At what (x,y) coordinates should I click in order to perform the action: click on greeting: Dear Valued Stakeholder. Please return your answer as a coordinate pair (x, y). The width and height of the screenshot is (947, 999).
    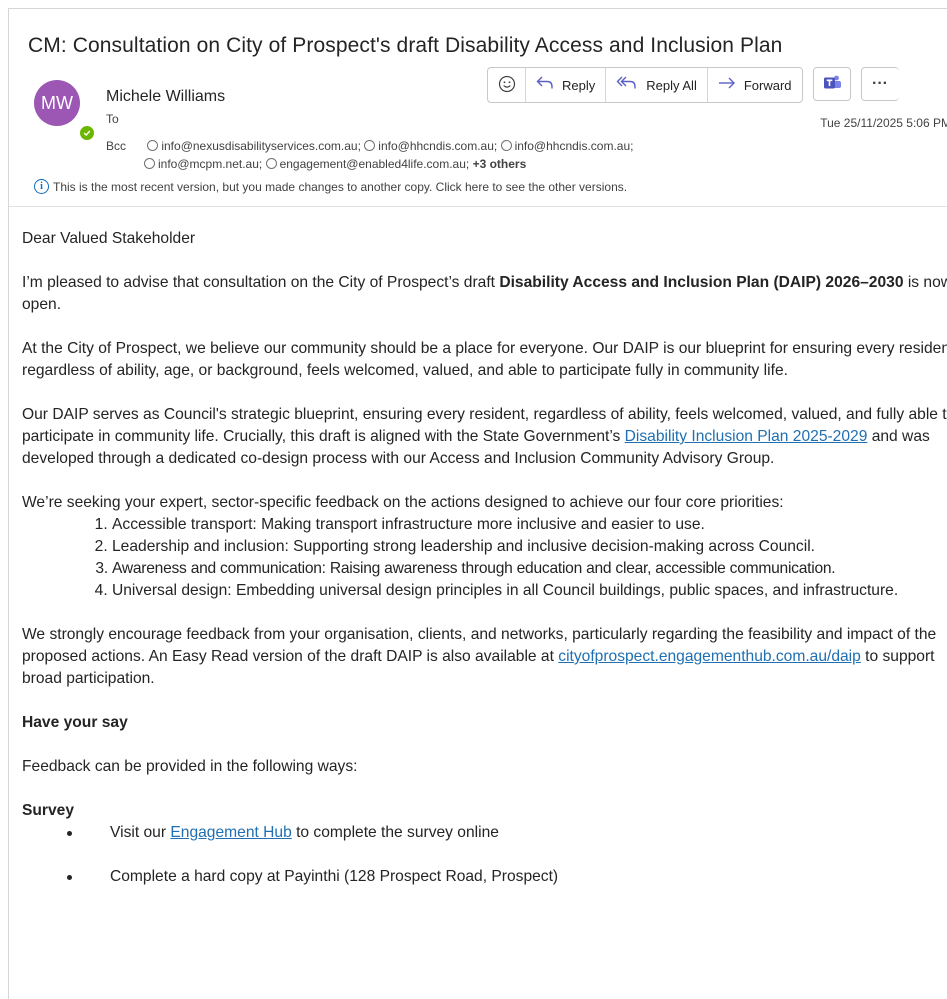
    Looking at the image, I should click on (109, 238).